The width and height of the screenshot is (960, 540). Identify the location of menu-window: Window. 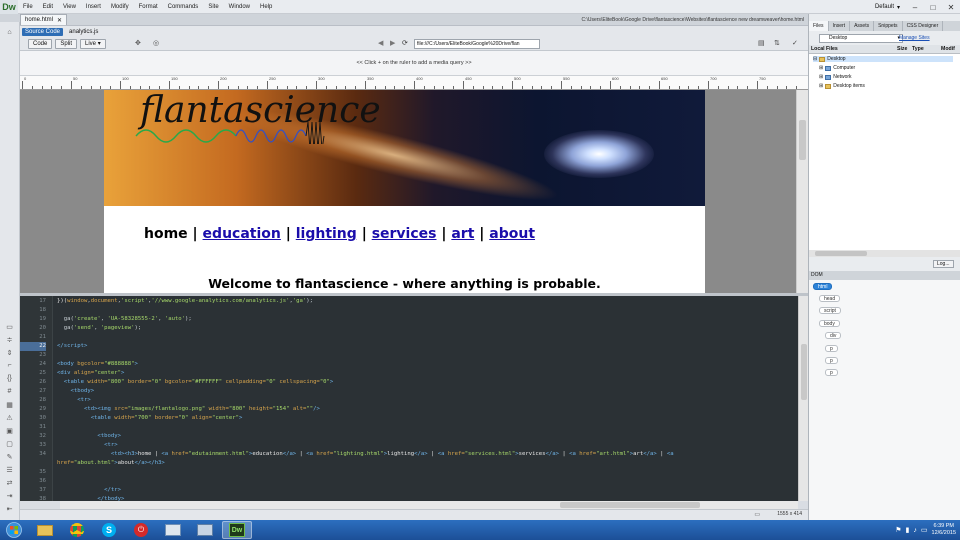
(239, 7).